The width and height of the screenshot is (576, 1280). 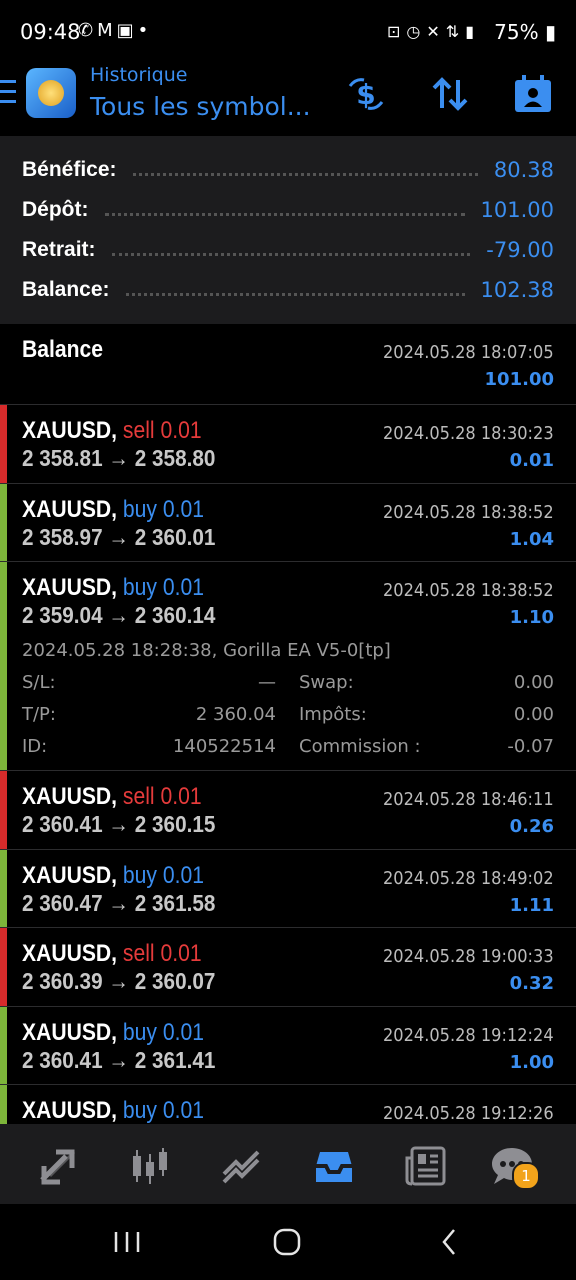 I want to click on close-price: 2 358.80, so click(x=175, y=458).